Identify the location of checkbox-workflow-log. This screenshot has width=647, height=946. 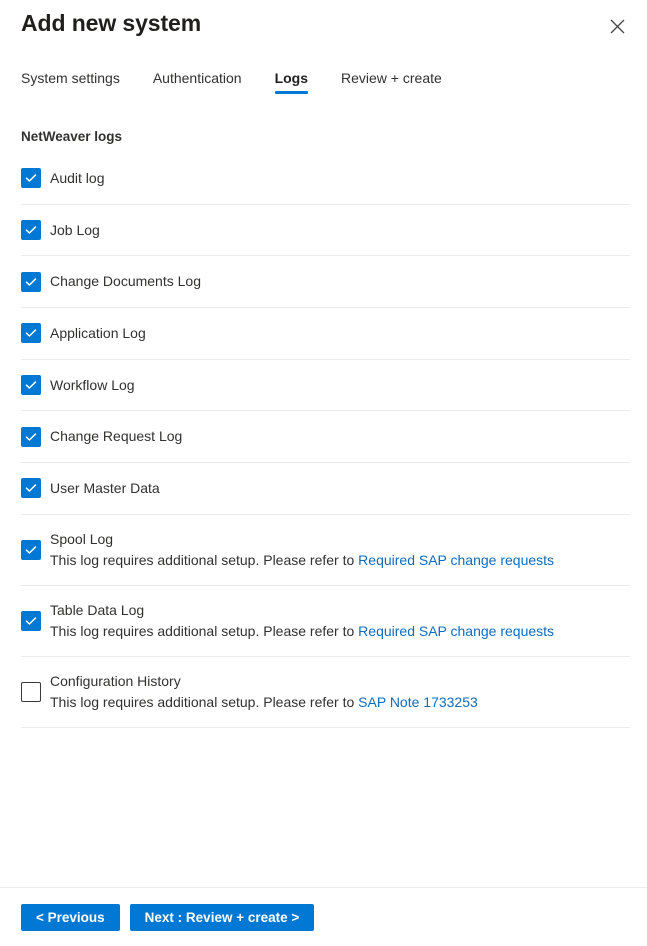
(31, 385).